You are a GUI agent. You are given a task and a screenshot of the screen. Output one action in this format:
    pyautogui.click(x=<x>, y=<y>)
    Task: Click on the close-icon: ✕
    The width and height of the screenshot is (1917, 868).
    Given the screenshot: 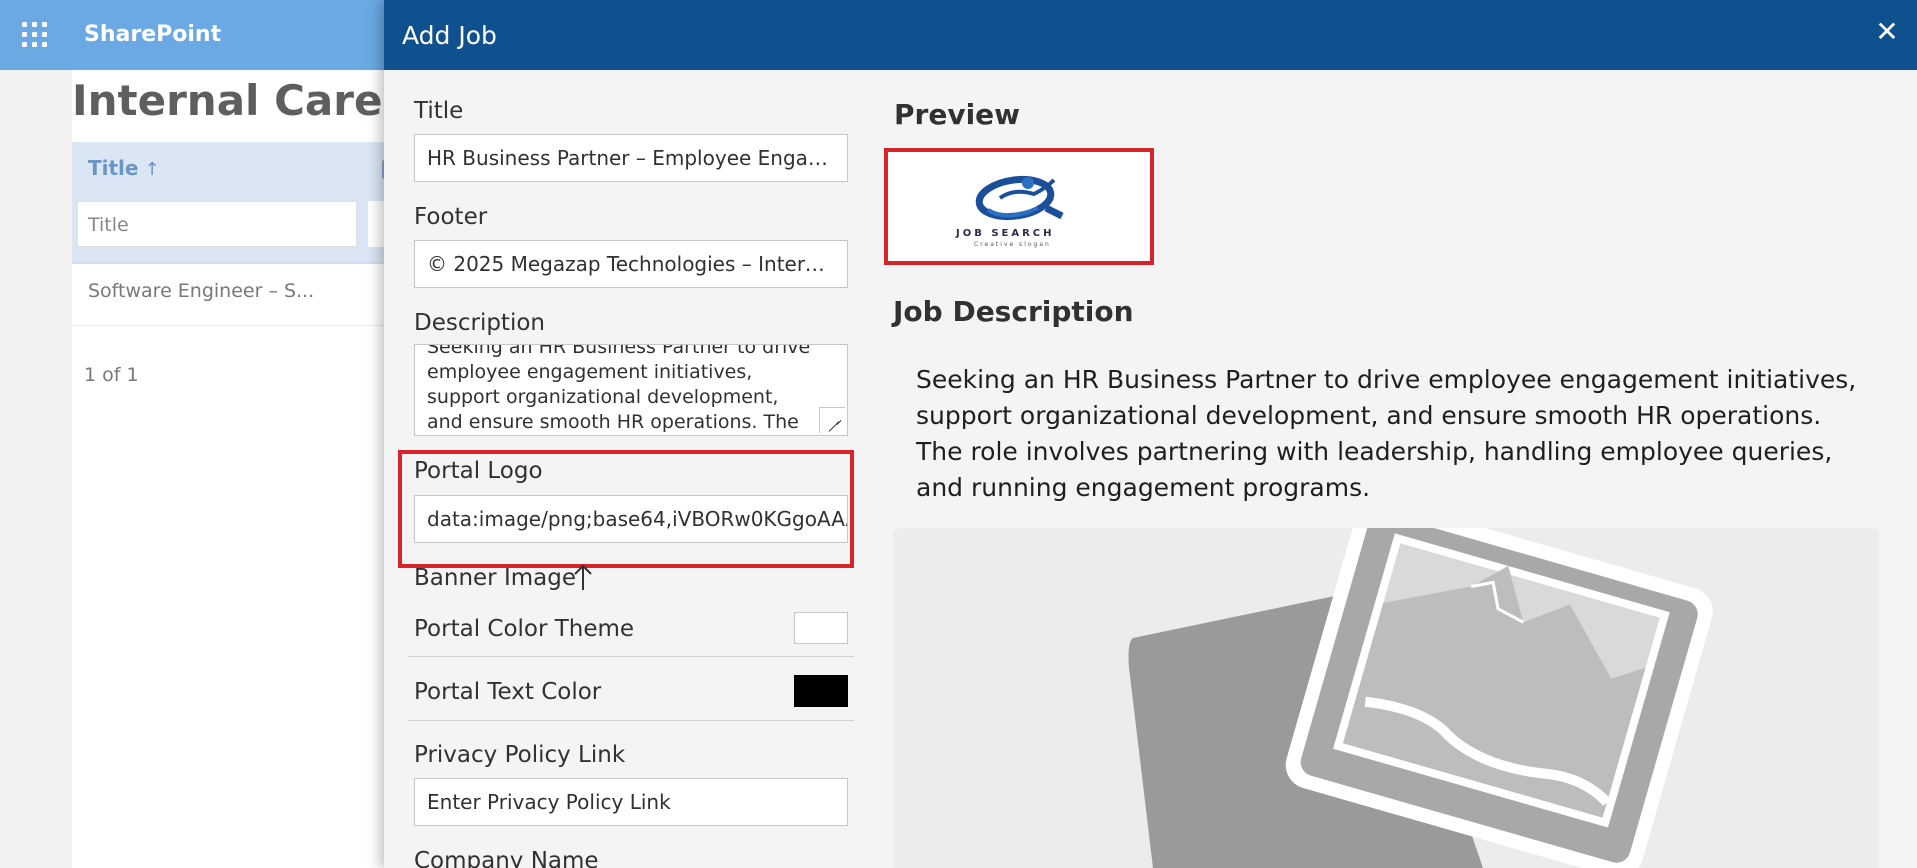 What is the action you would take?
    pyautogui.click(x=1887, y=32)
    